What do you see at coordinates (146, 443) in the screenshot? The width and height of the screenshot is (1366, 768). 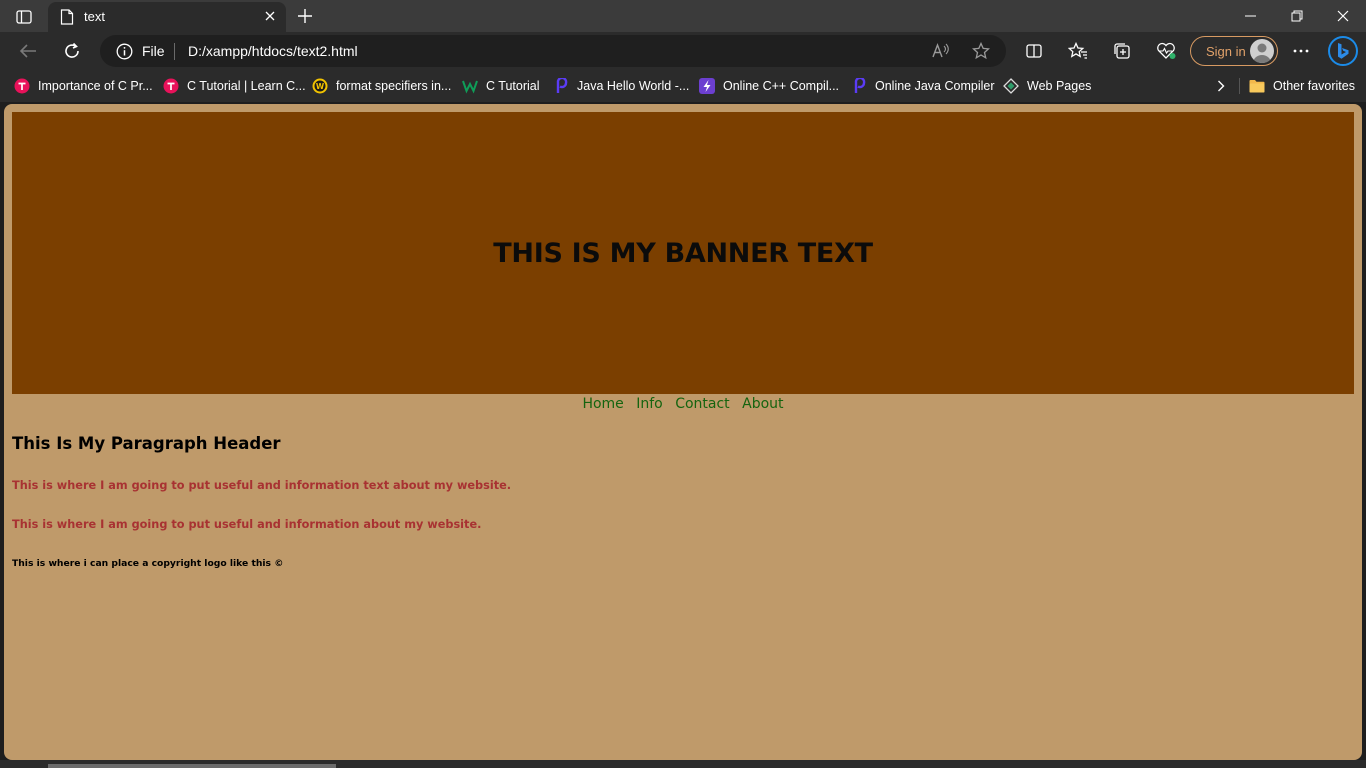 I see `paragraph-header: This Is My Paragraph Header` at bounding box center [146, 443].